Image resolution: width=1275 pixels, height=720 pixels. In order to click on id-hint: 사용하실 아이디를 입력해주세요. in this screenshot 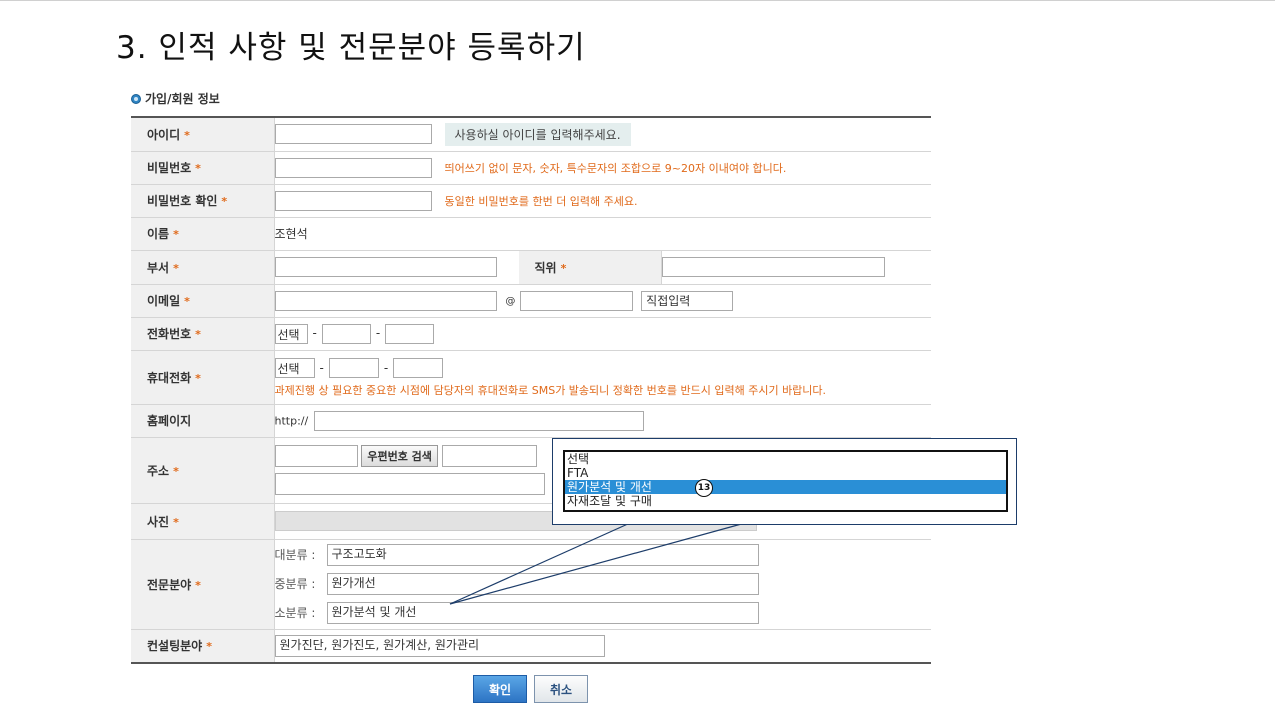, I will do `click(537, 134)`.